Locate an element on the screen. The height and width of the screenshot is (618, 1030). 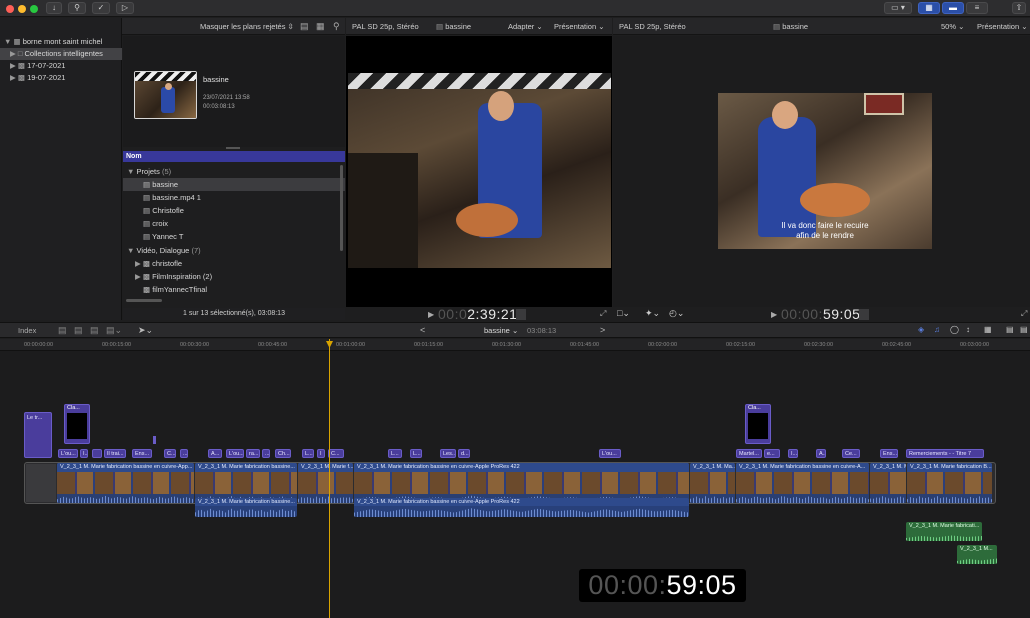
caption-clip is located at coordinates (97, 453).